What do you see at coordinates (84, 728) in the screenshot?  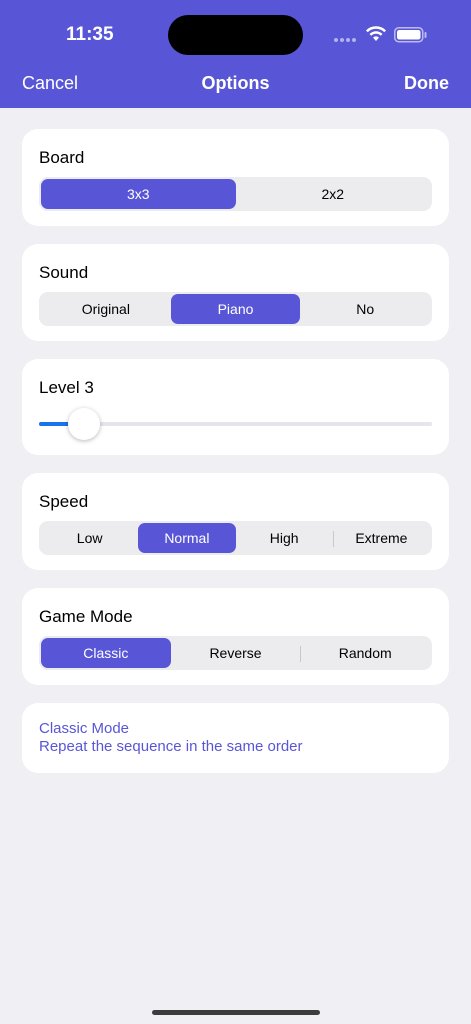 I see `mode-info-heading: Classic Mode` at bounding box center [84, 728].